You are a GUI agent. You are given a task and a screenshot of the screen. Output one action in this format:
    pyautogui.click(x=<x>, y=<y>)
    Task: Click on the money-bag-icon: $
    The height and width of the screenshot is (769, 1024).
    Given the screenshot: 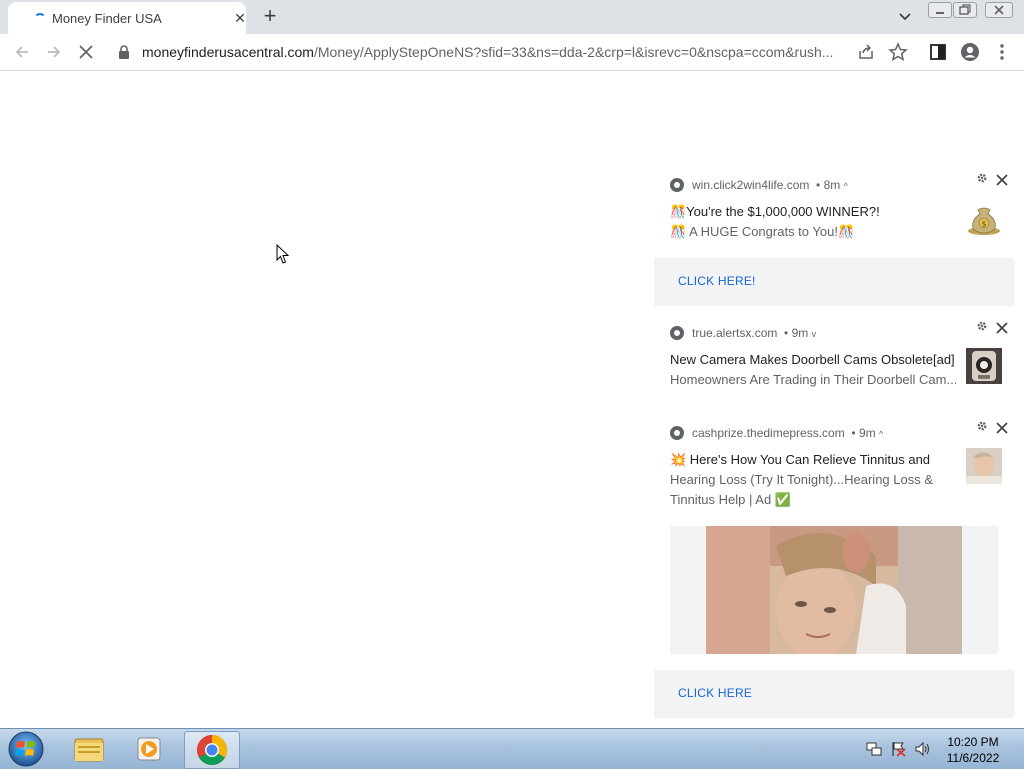 What is the action you would take?
    pyautogui.click(x=984, y=221)
    